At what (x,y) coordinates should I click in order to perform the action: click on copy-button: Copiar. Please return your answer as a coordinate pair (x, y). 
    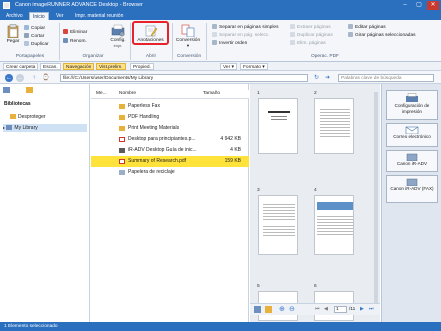
    Looking at the image, I should click on (34, 28).